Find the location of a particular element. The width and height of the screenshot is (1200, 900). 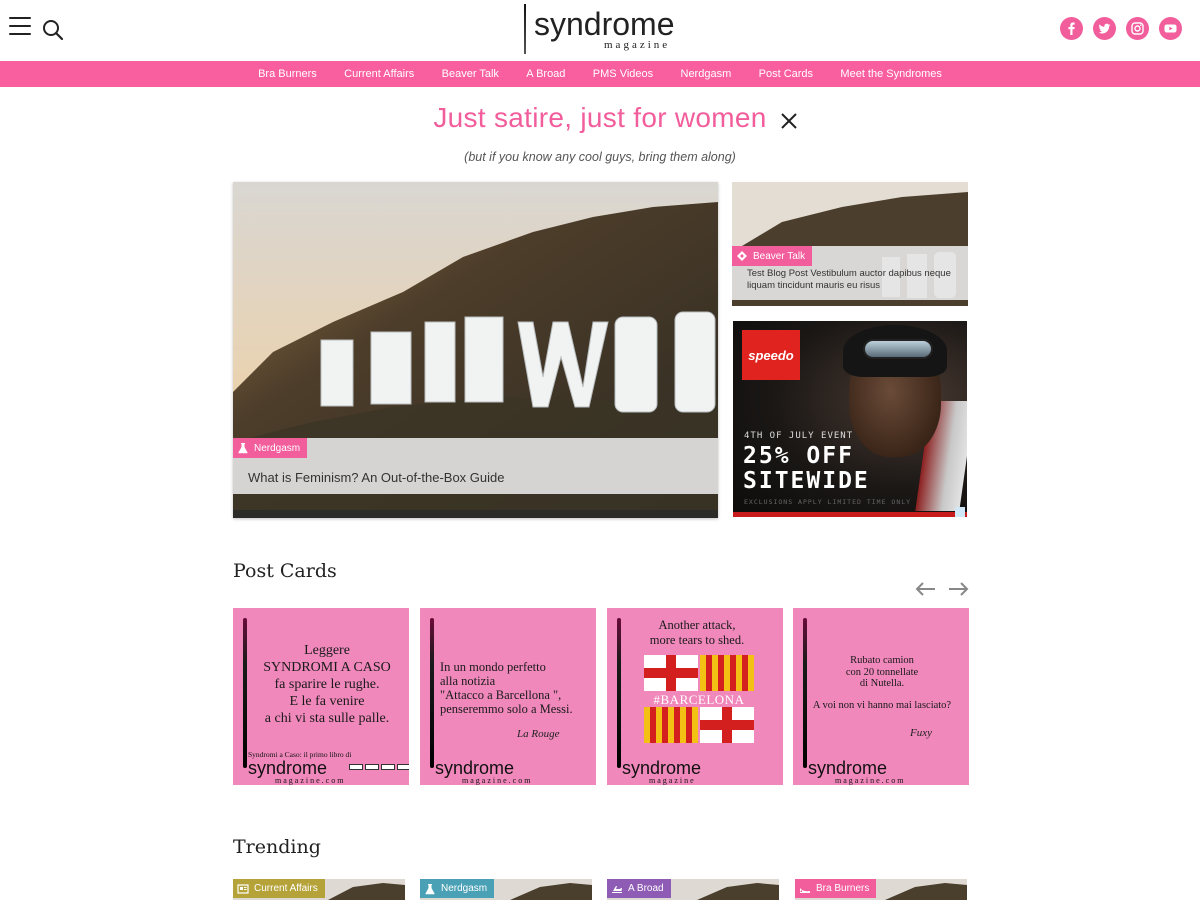

card-line: E le fa venire is located at coordinates (327, 701).